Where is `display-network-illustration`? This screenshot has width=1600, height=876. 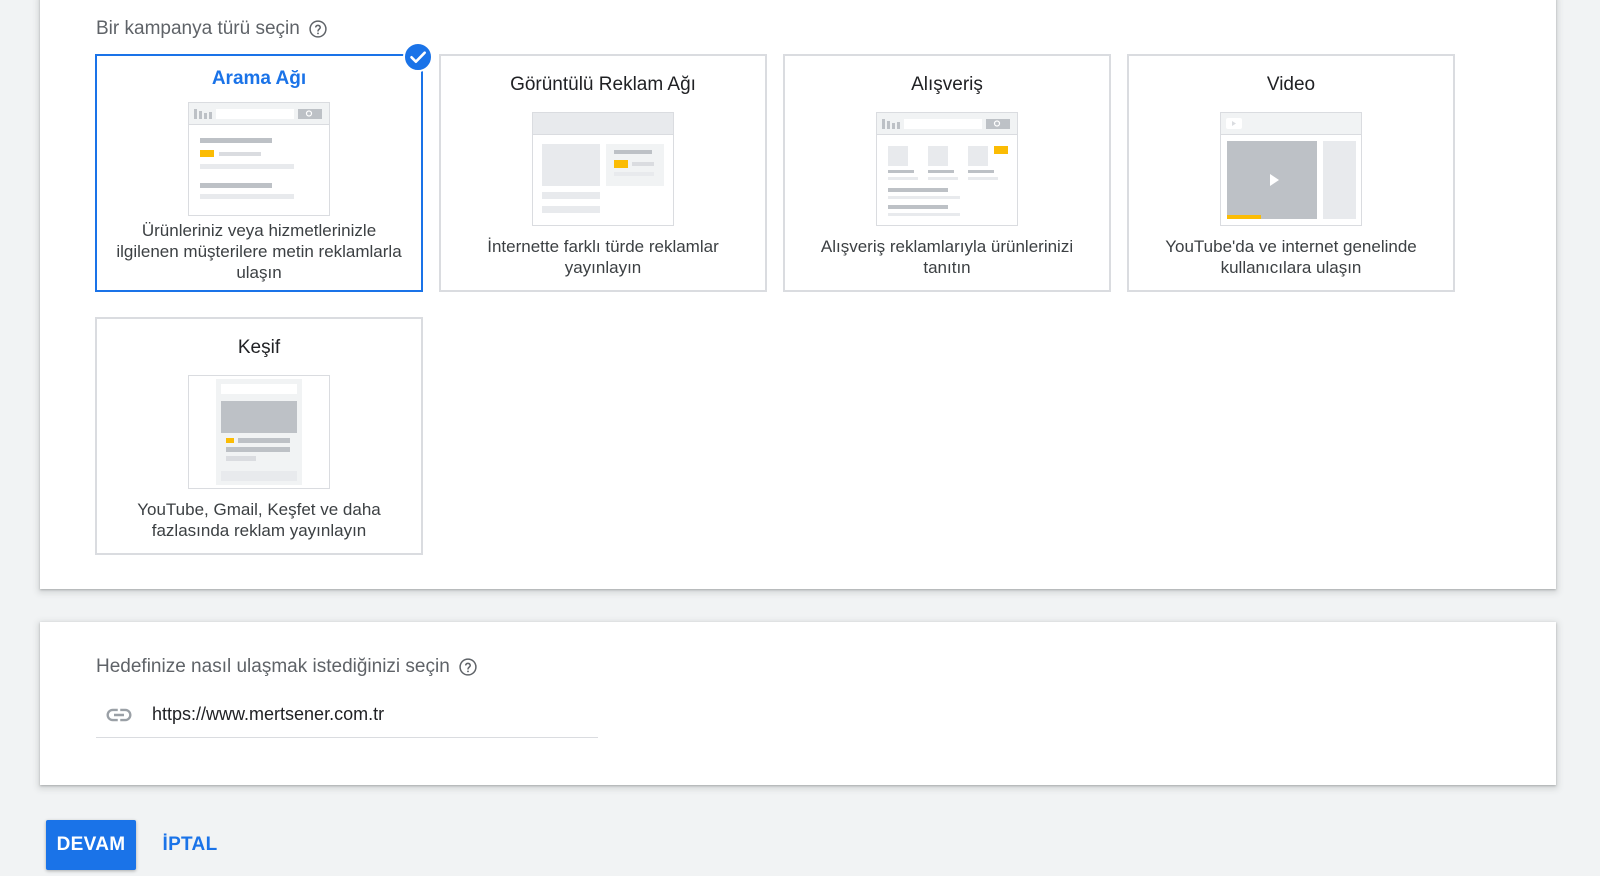 display-network-illustration is located at coordinates (603, 169).